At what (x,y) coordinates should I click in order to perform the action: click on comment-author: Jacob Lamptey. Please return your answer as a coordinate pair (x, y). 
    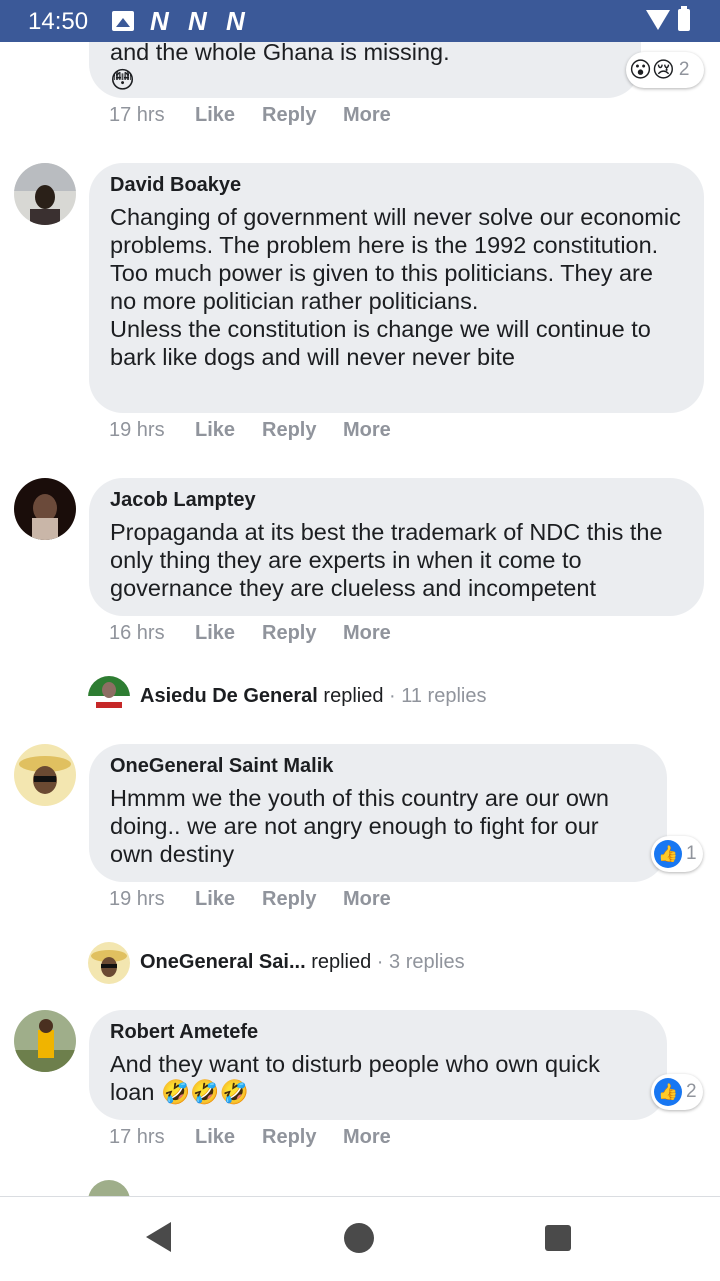
    Looking at the image, I should click on (397, 500).